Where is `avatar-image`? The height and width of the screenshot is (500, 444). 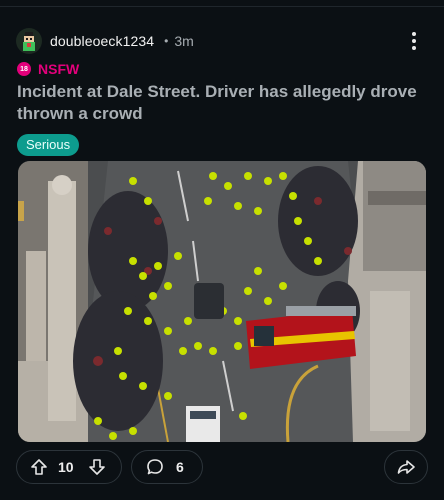
avatar-image is located at coordinates (29, 41).